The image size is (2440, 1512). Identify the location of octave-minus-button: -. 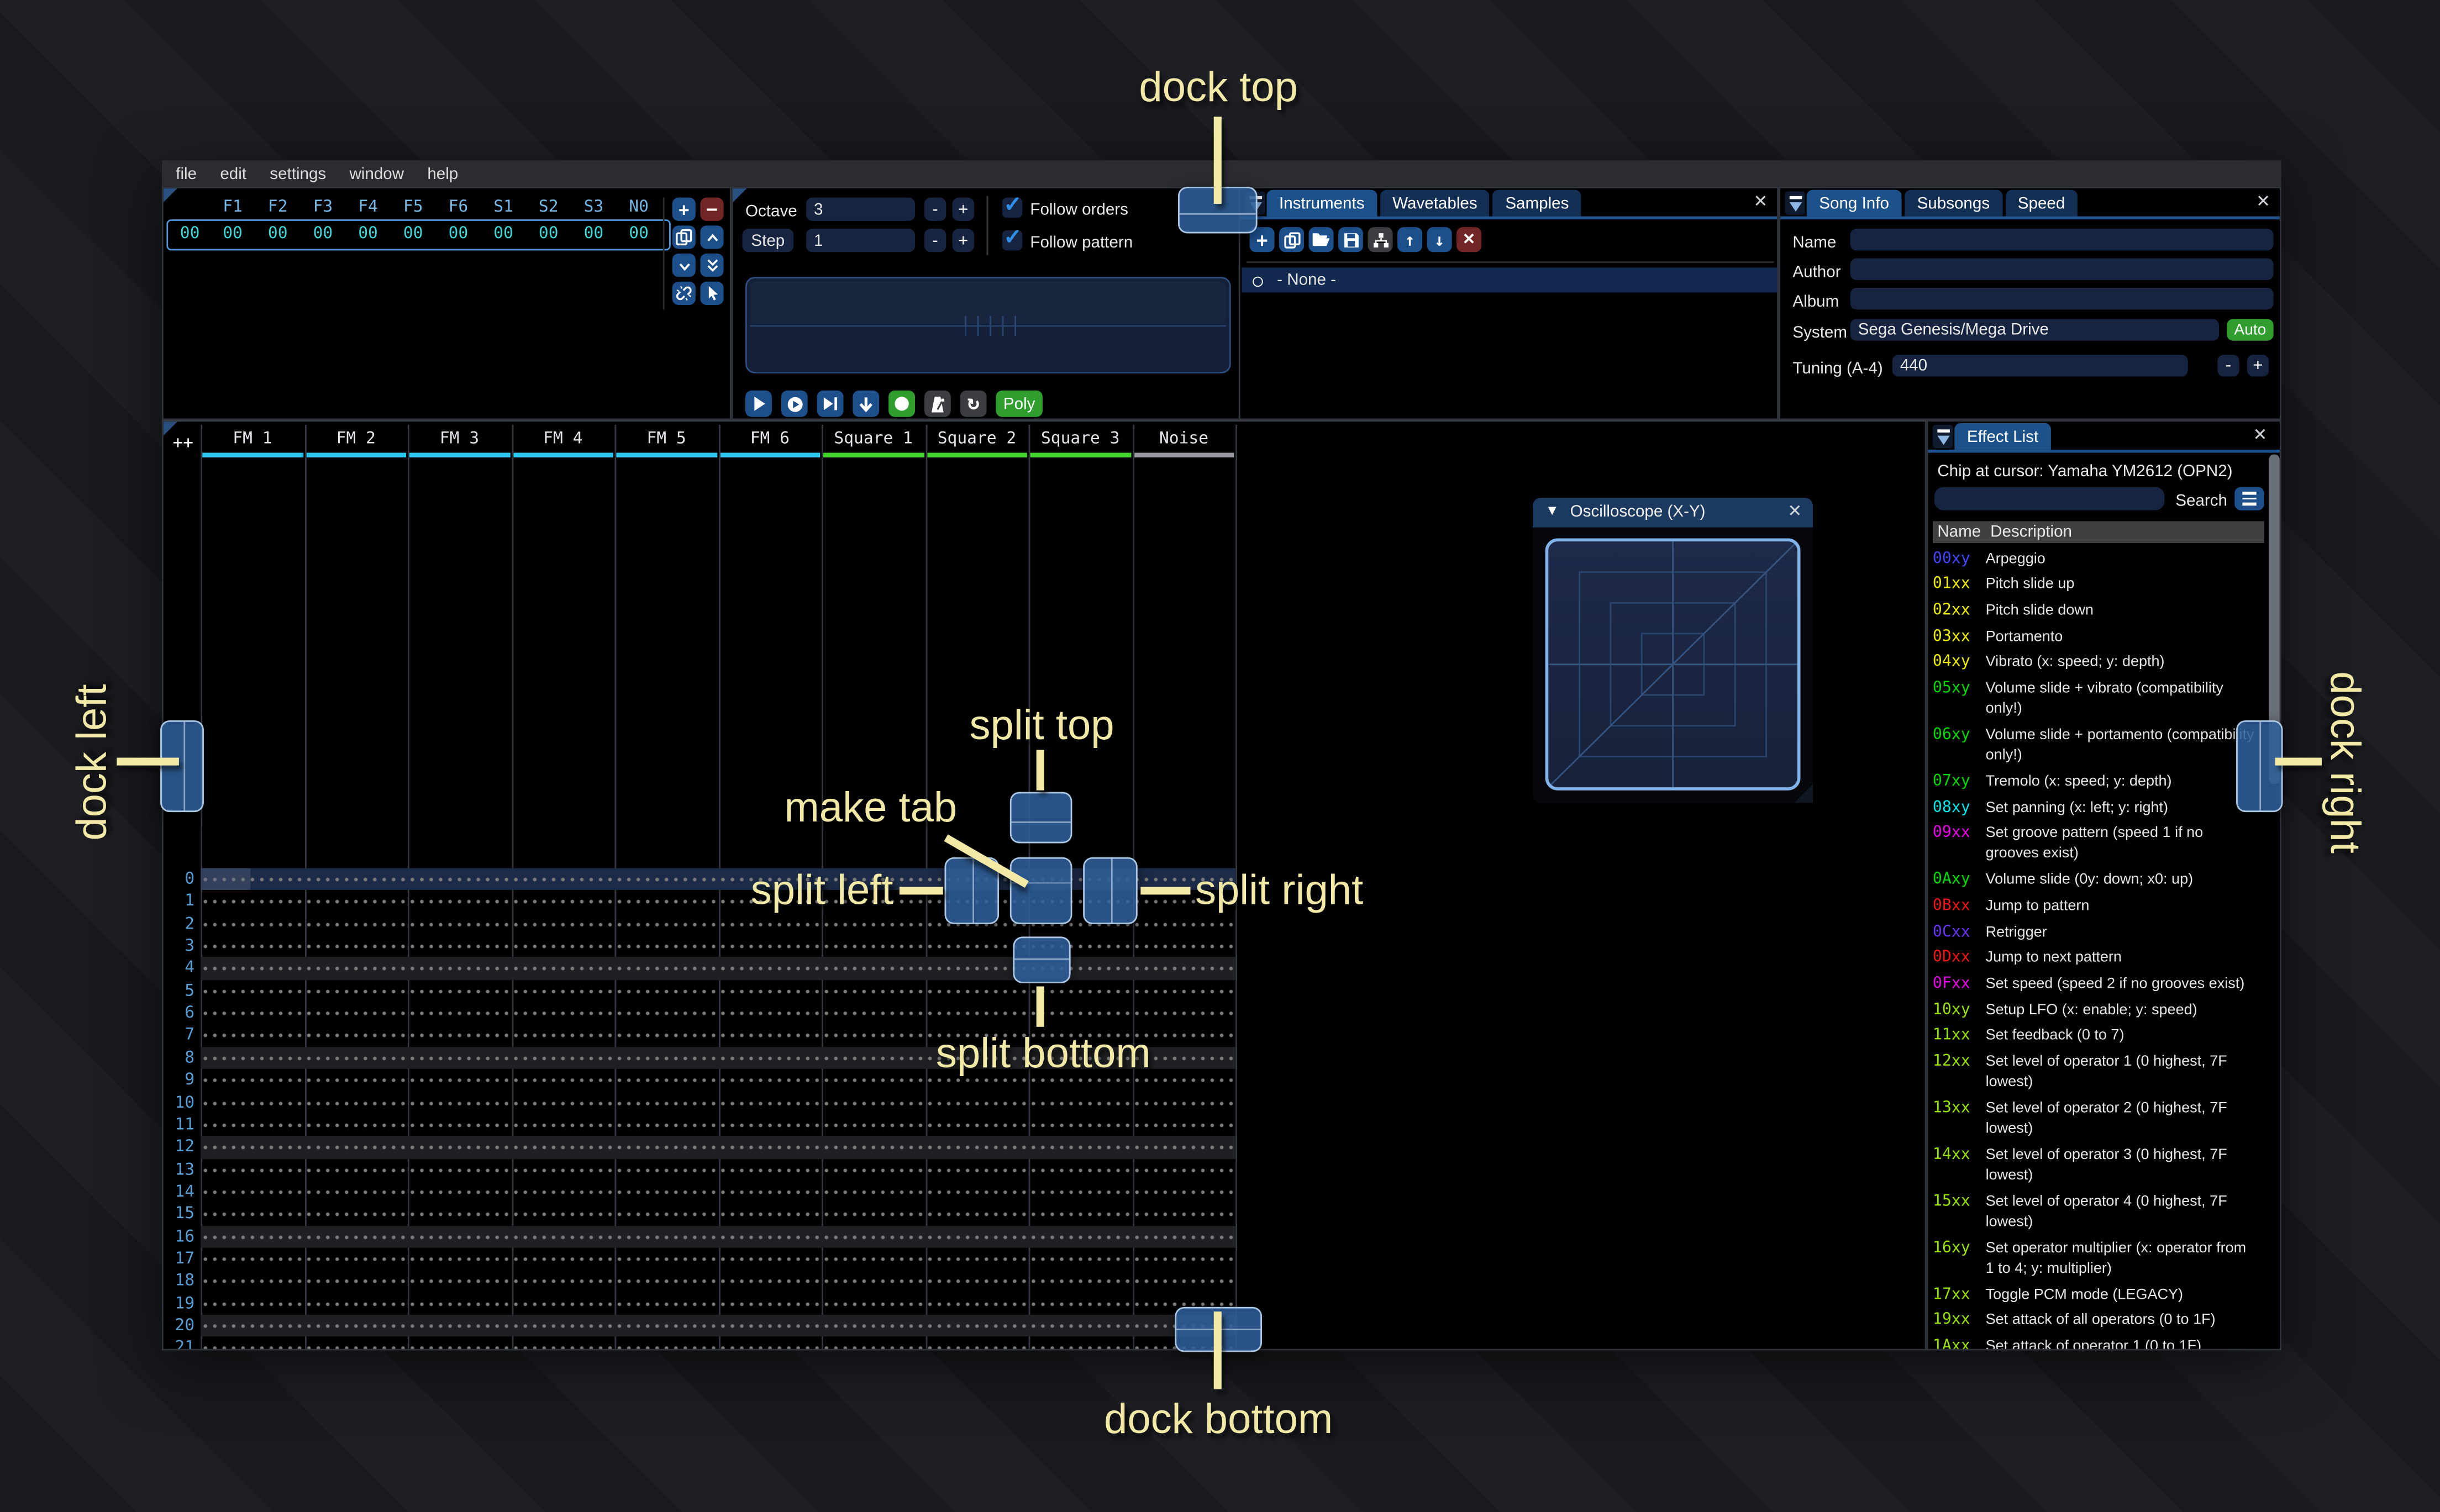
(935, 209).